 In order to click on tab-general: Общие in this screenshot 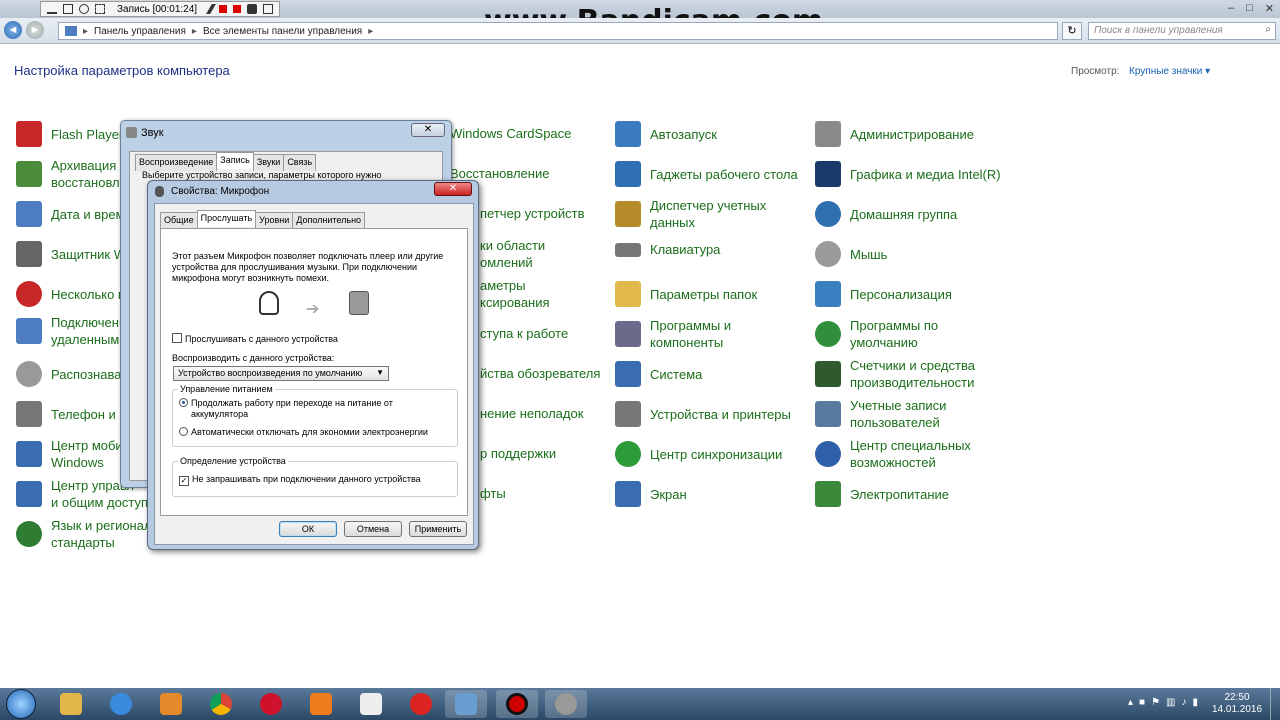, I will do `click(179, 220)`.